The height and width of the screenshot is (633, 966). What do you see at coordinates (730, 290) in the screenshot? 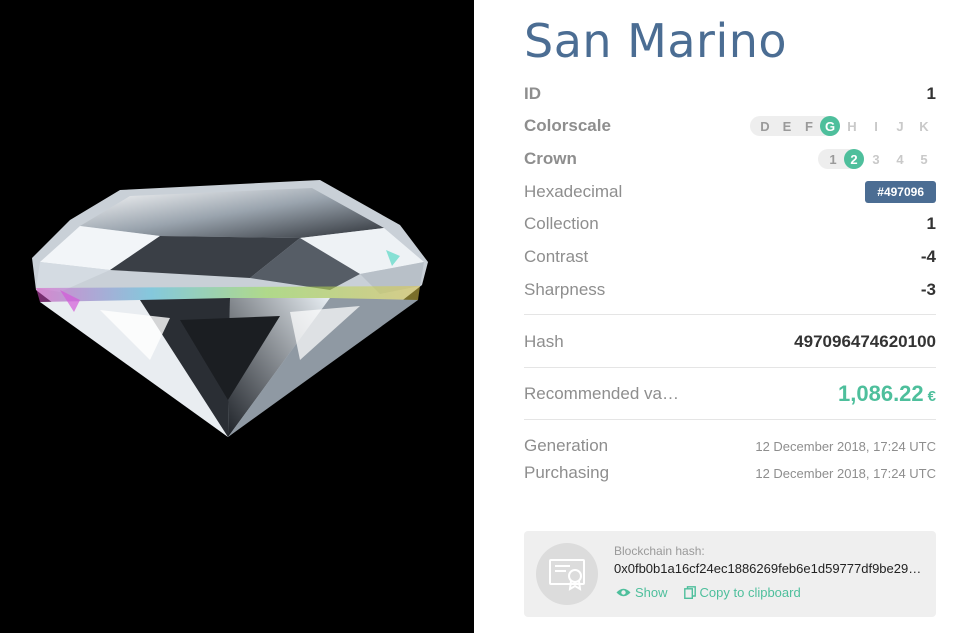
I see `sharpness-row: Sharpness -3` at bounding box center [730, 290].